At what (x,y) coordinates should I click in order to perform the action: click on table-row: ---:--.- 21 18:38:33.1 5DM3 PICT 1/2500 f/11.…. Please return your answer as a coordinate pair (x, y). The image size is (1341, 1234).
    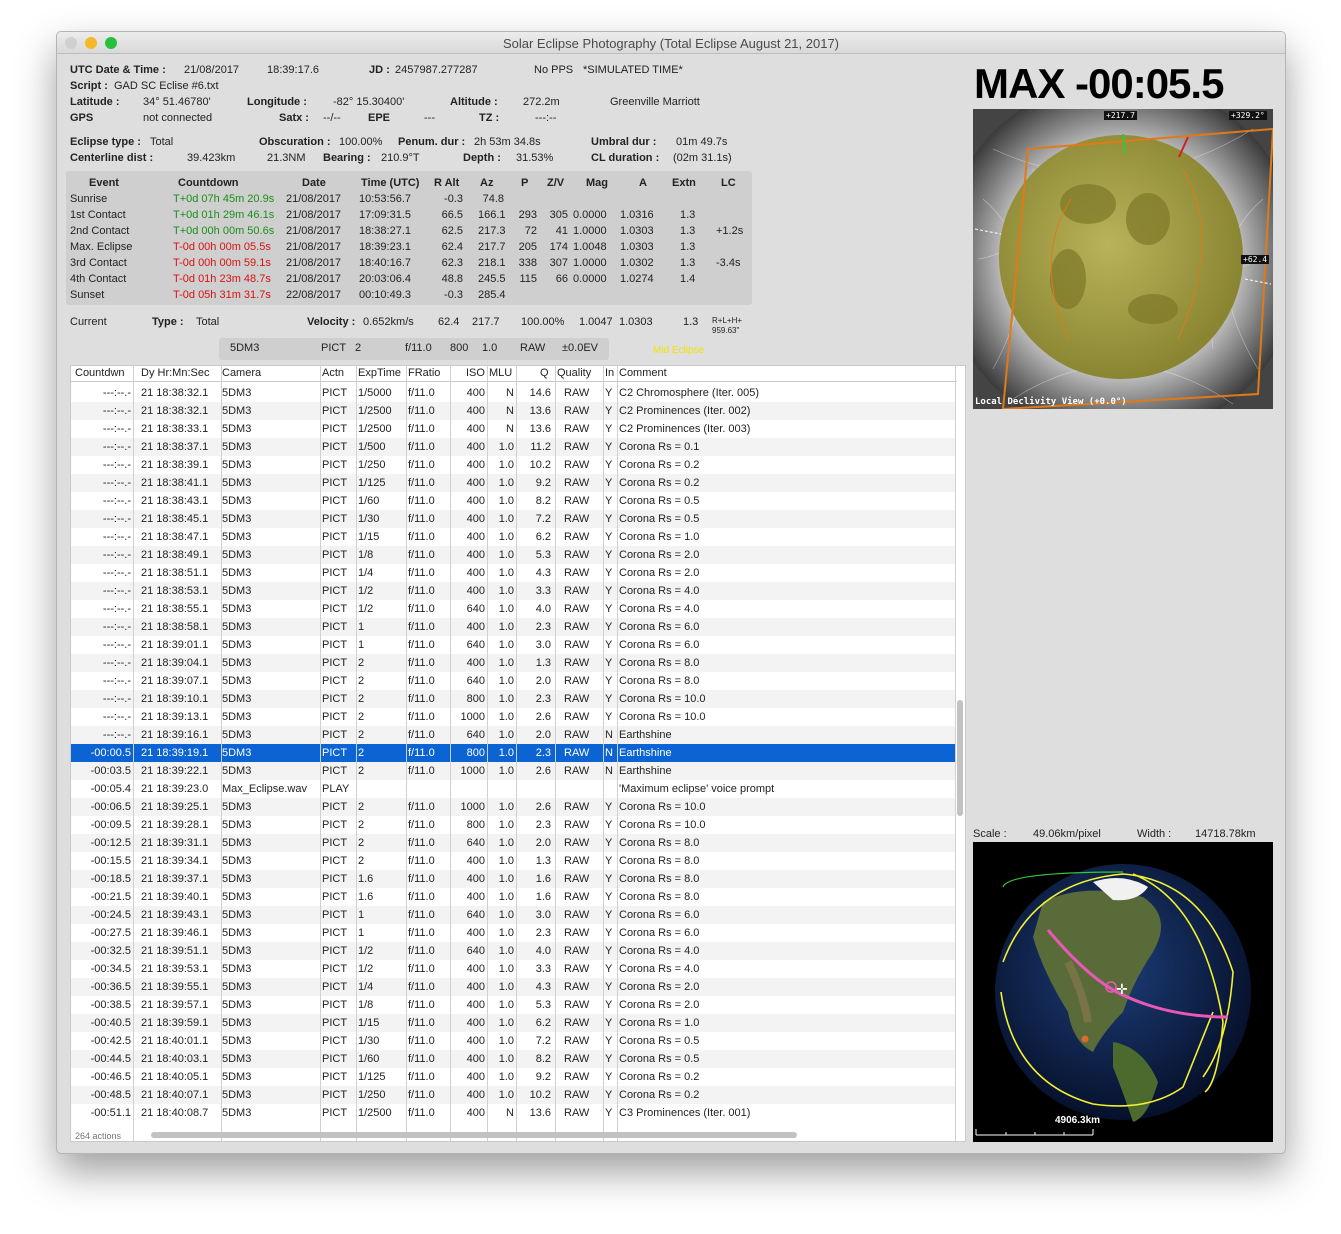
    Looking at the image, I should click on (513, 429).